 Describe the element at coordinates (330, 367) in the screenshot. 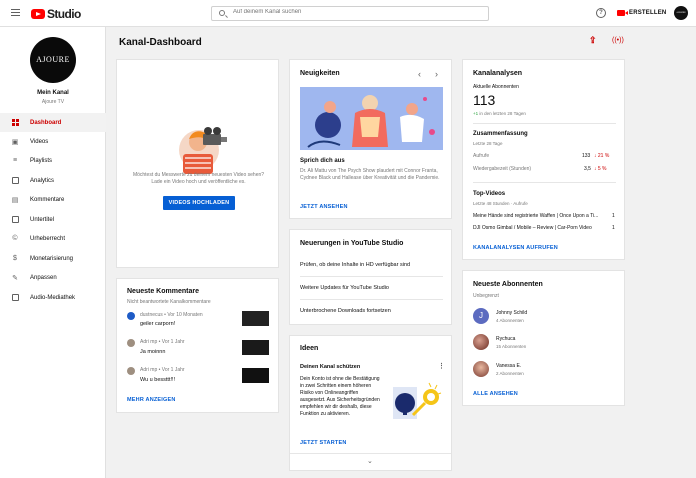

I see `ideas-subtitle: Deinen Kanal schützen` at that location.